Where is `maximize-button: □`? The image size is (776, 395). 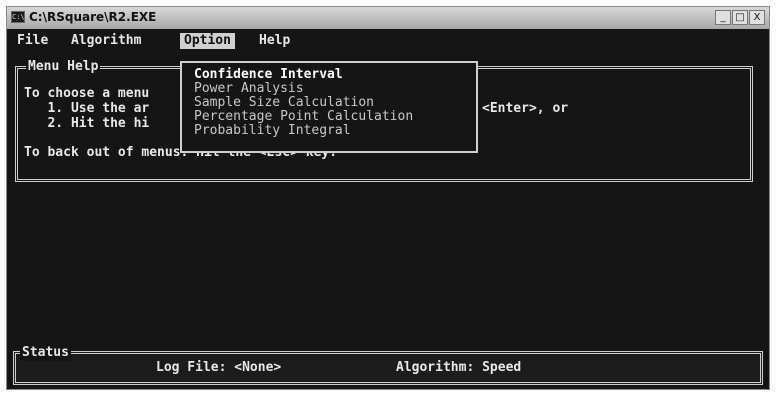
maximize-button: □ is located at coordinates (740, 17).